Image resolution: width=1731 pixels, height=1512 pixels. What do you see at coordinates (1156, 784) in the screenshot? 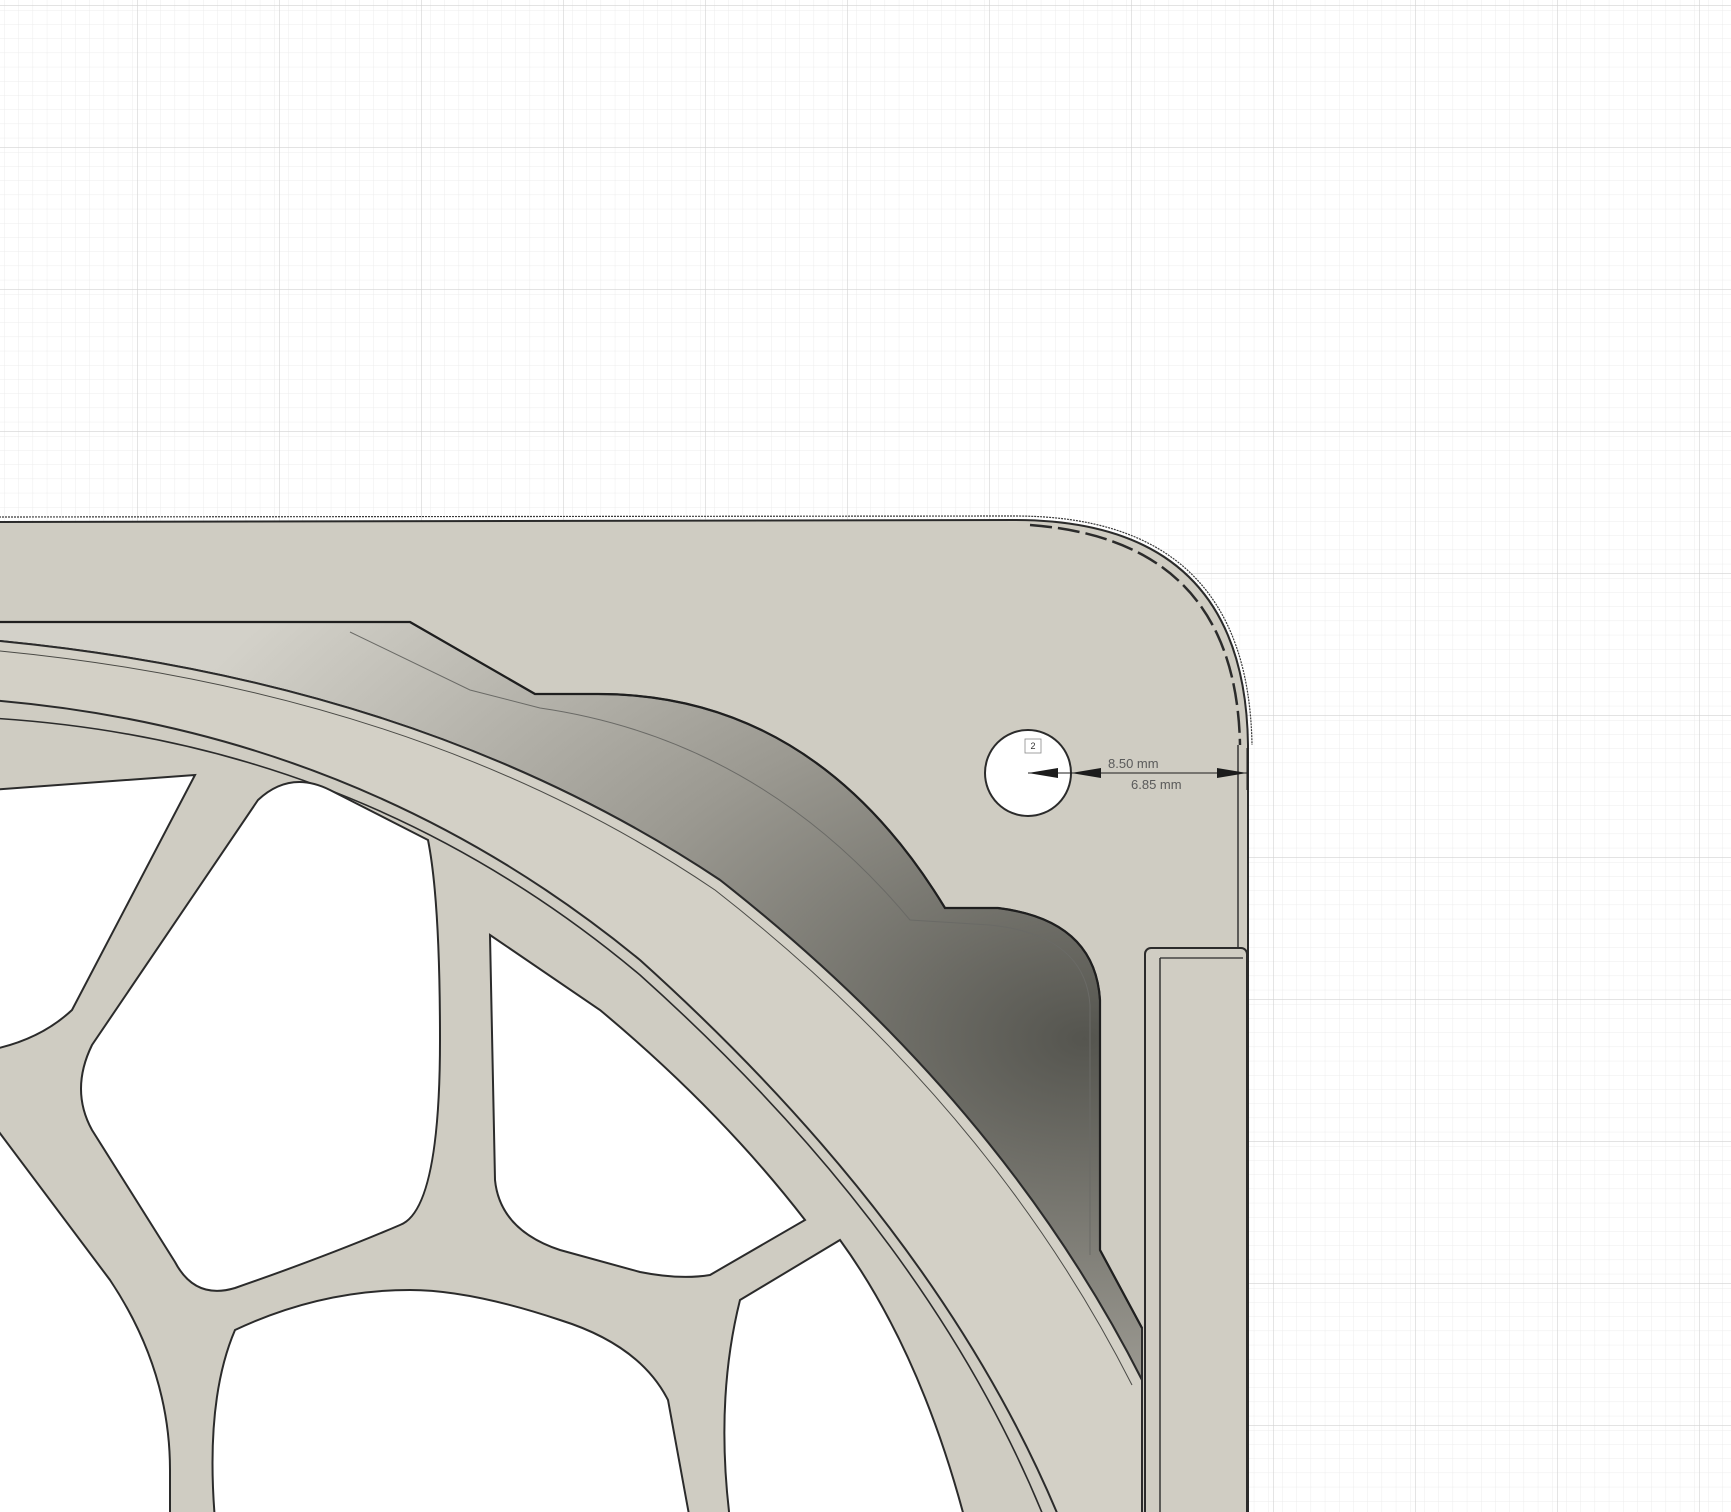
I see `dimension-label-6-85: 6.85 mm` at bounding box center [1156, 784].